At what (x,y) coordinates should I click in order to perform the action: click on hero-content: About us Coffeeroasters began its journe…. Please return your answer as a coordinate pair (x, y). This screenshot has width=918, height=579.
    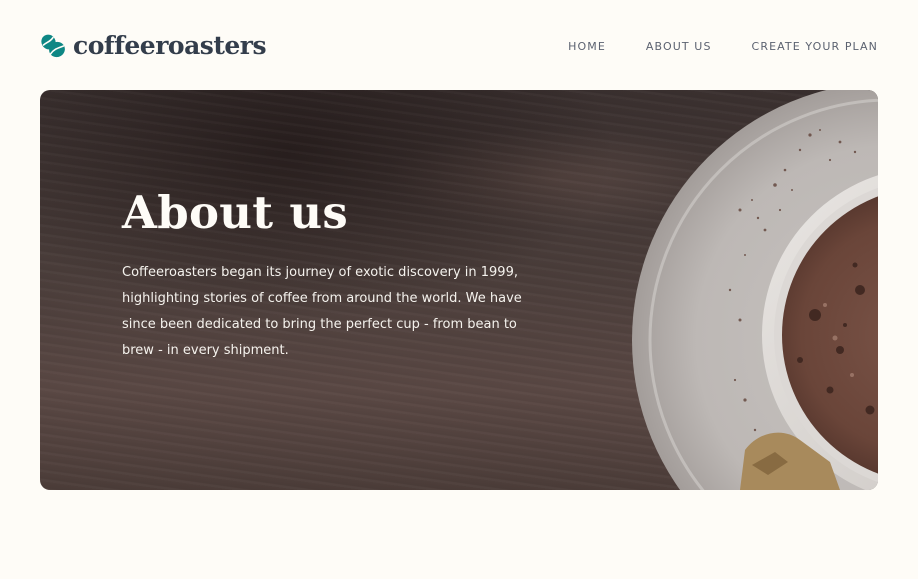
    Looking at the image, I should click on (332, 275).